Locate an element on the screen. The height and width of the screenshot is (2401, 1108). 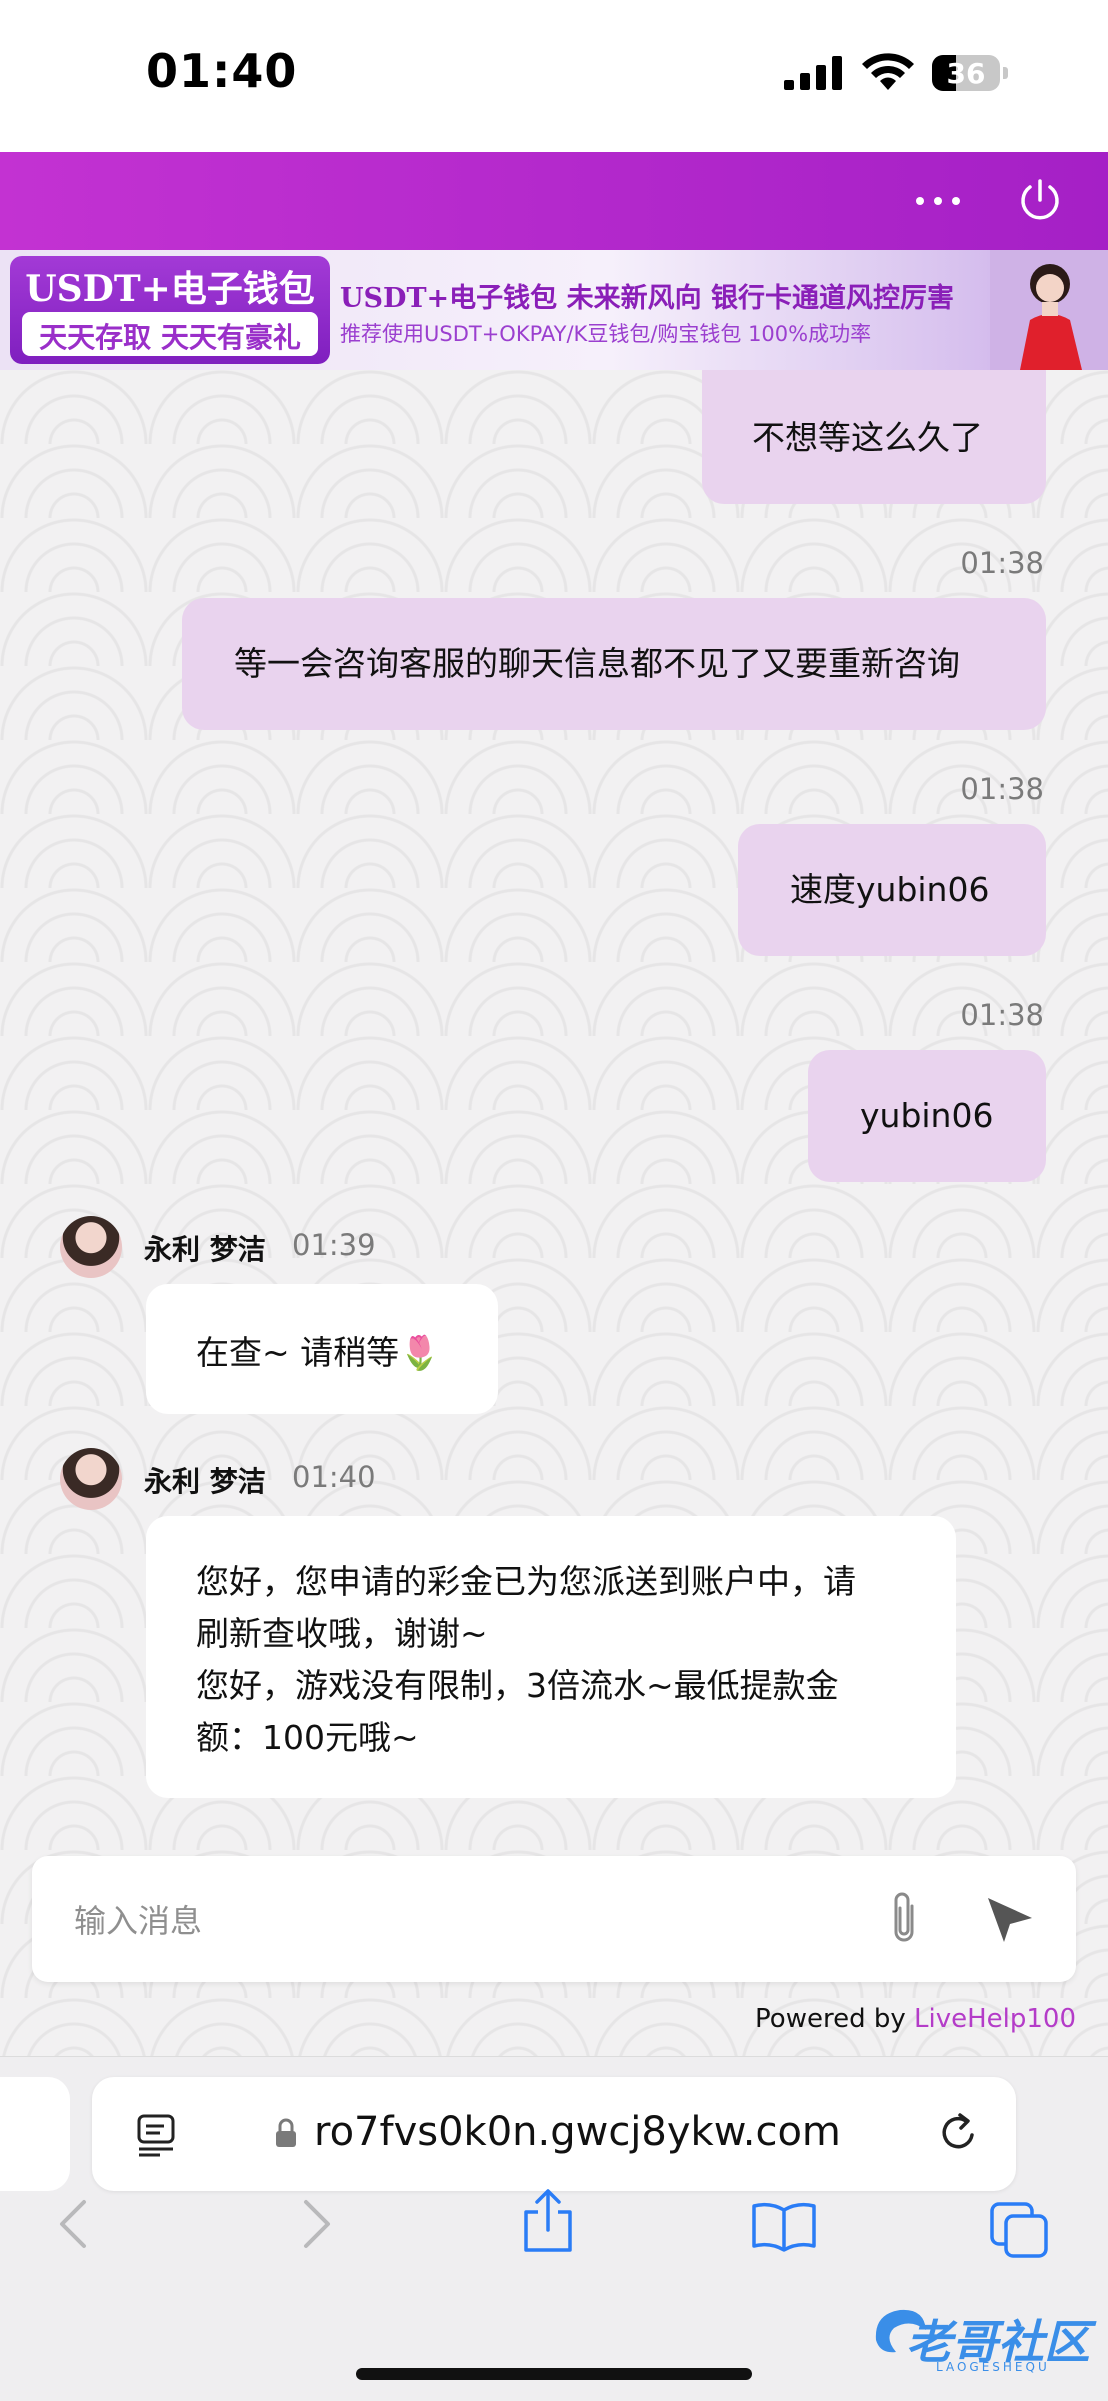
wifi-icon is located at coordinates (888, 71).